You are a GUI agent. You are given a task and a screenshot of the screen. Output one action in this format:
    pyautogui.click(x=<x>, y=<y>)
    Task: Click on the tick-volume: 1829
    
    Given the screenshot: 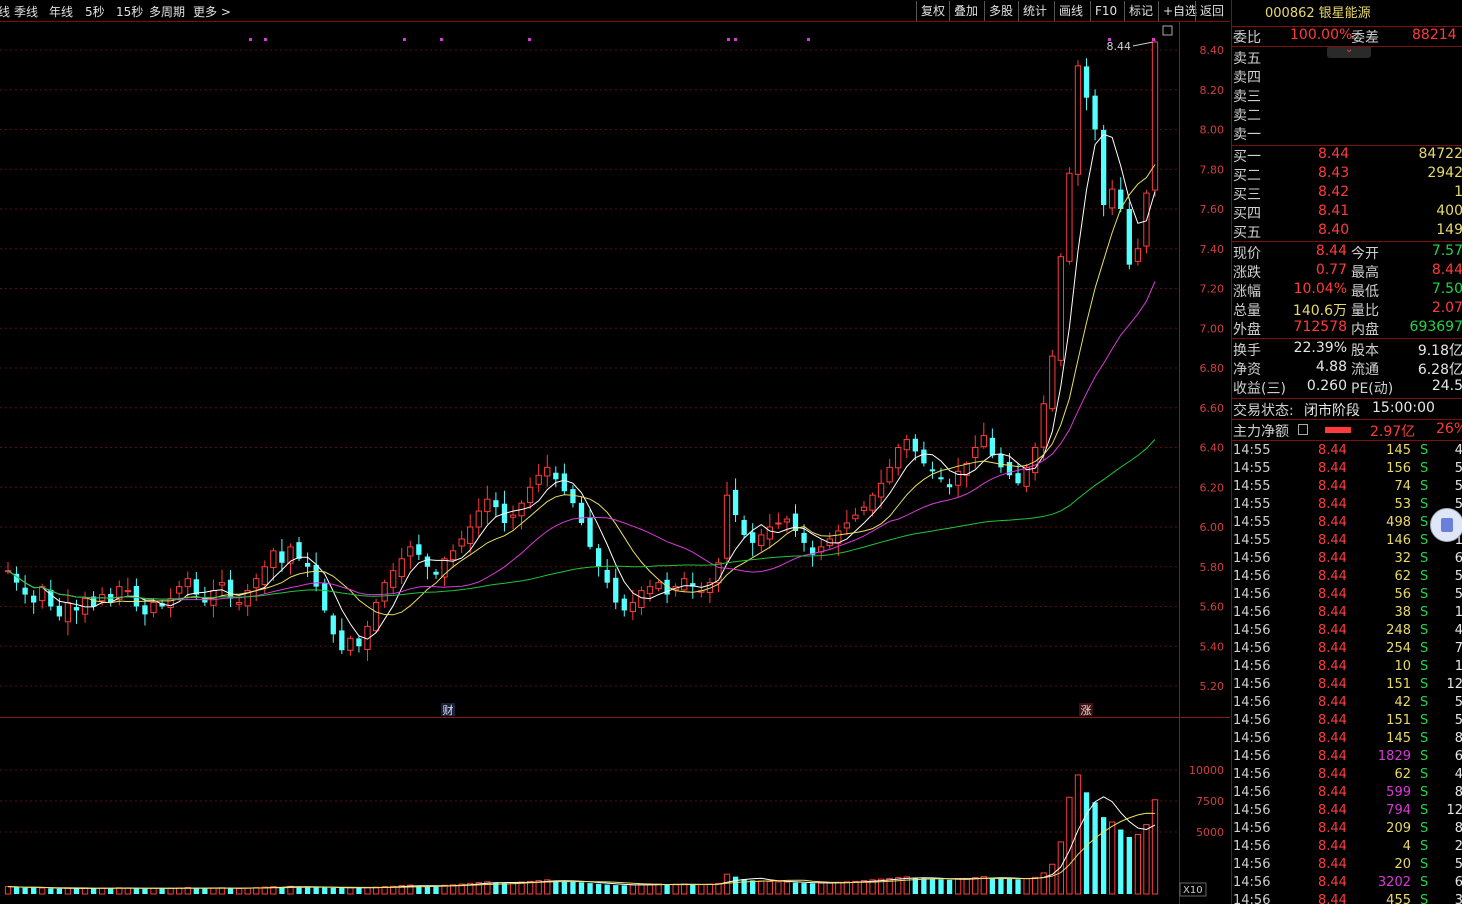 What is the action you would take?
    pyautogui.click(x=1394, y=756)
    